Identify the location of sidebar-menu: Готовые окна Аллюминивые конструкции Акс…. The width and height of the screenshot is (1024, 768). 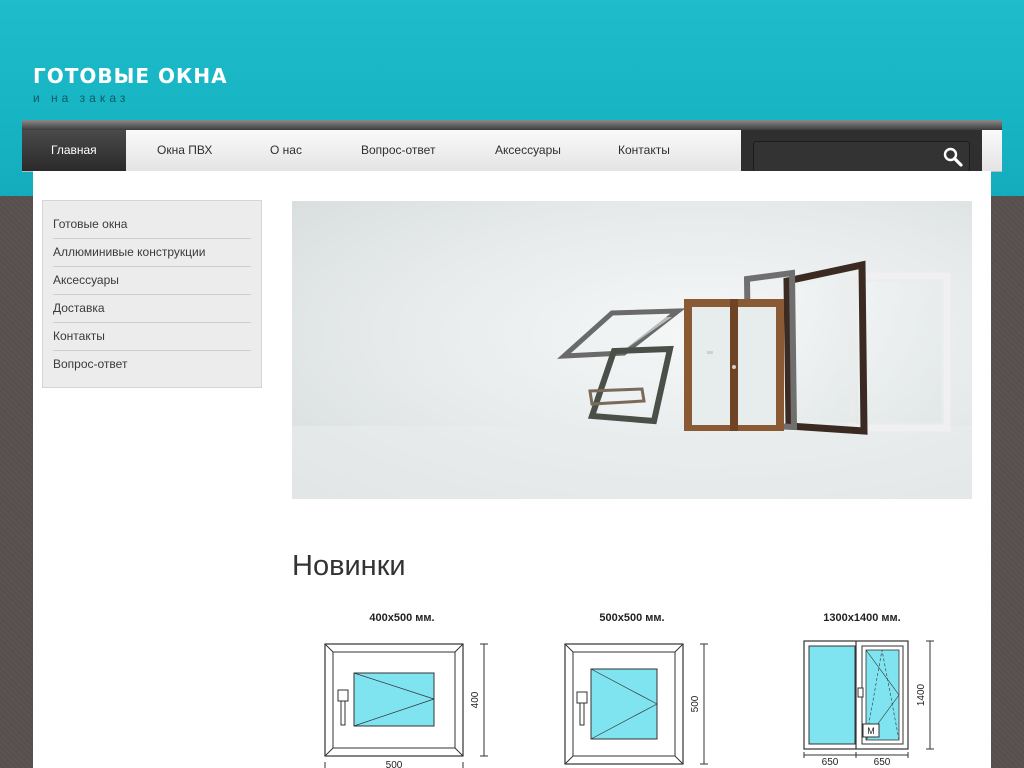
(152, 294).